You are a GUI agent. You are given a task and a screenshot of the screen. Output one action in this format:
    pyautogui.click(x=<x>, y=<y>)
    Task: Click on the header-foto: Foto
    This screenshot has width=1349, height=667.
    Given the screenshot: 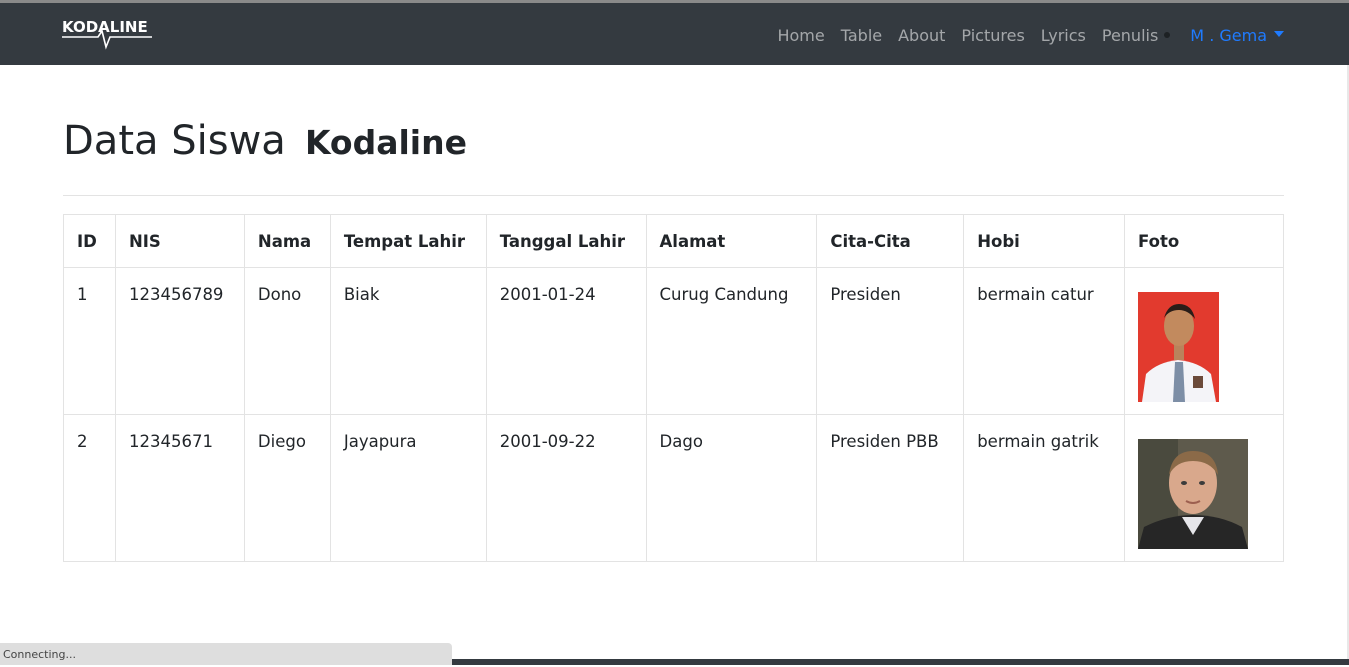 What is the action you would take?
    pyautogui.click(x=1204, y=241)
    